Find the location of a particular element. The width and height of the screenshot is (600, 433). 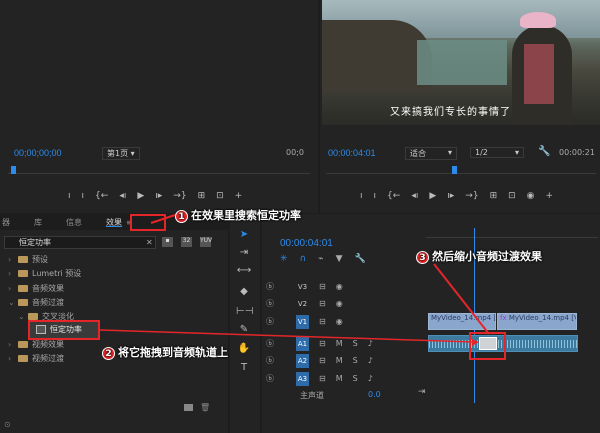

annotation-step-1: 1 在效果里搜索恒定功率 is located at coordinates (238, 215).